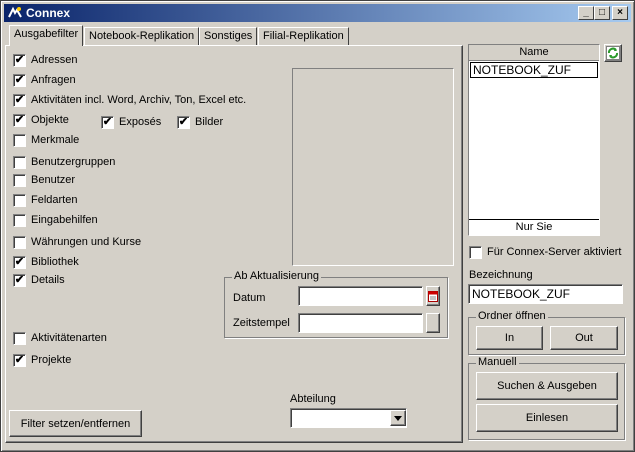  I want to click on checkbox-label: Eingabehilfen, so click(64, 220).